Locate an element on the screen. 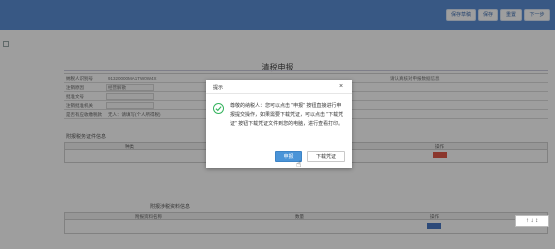 The height and width of the screenshot is (249, 555). scroll-tools: ↑ ↓ ↕ is located at coordinates (532, 221).